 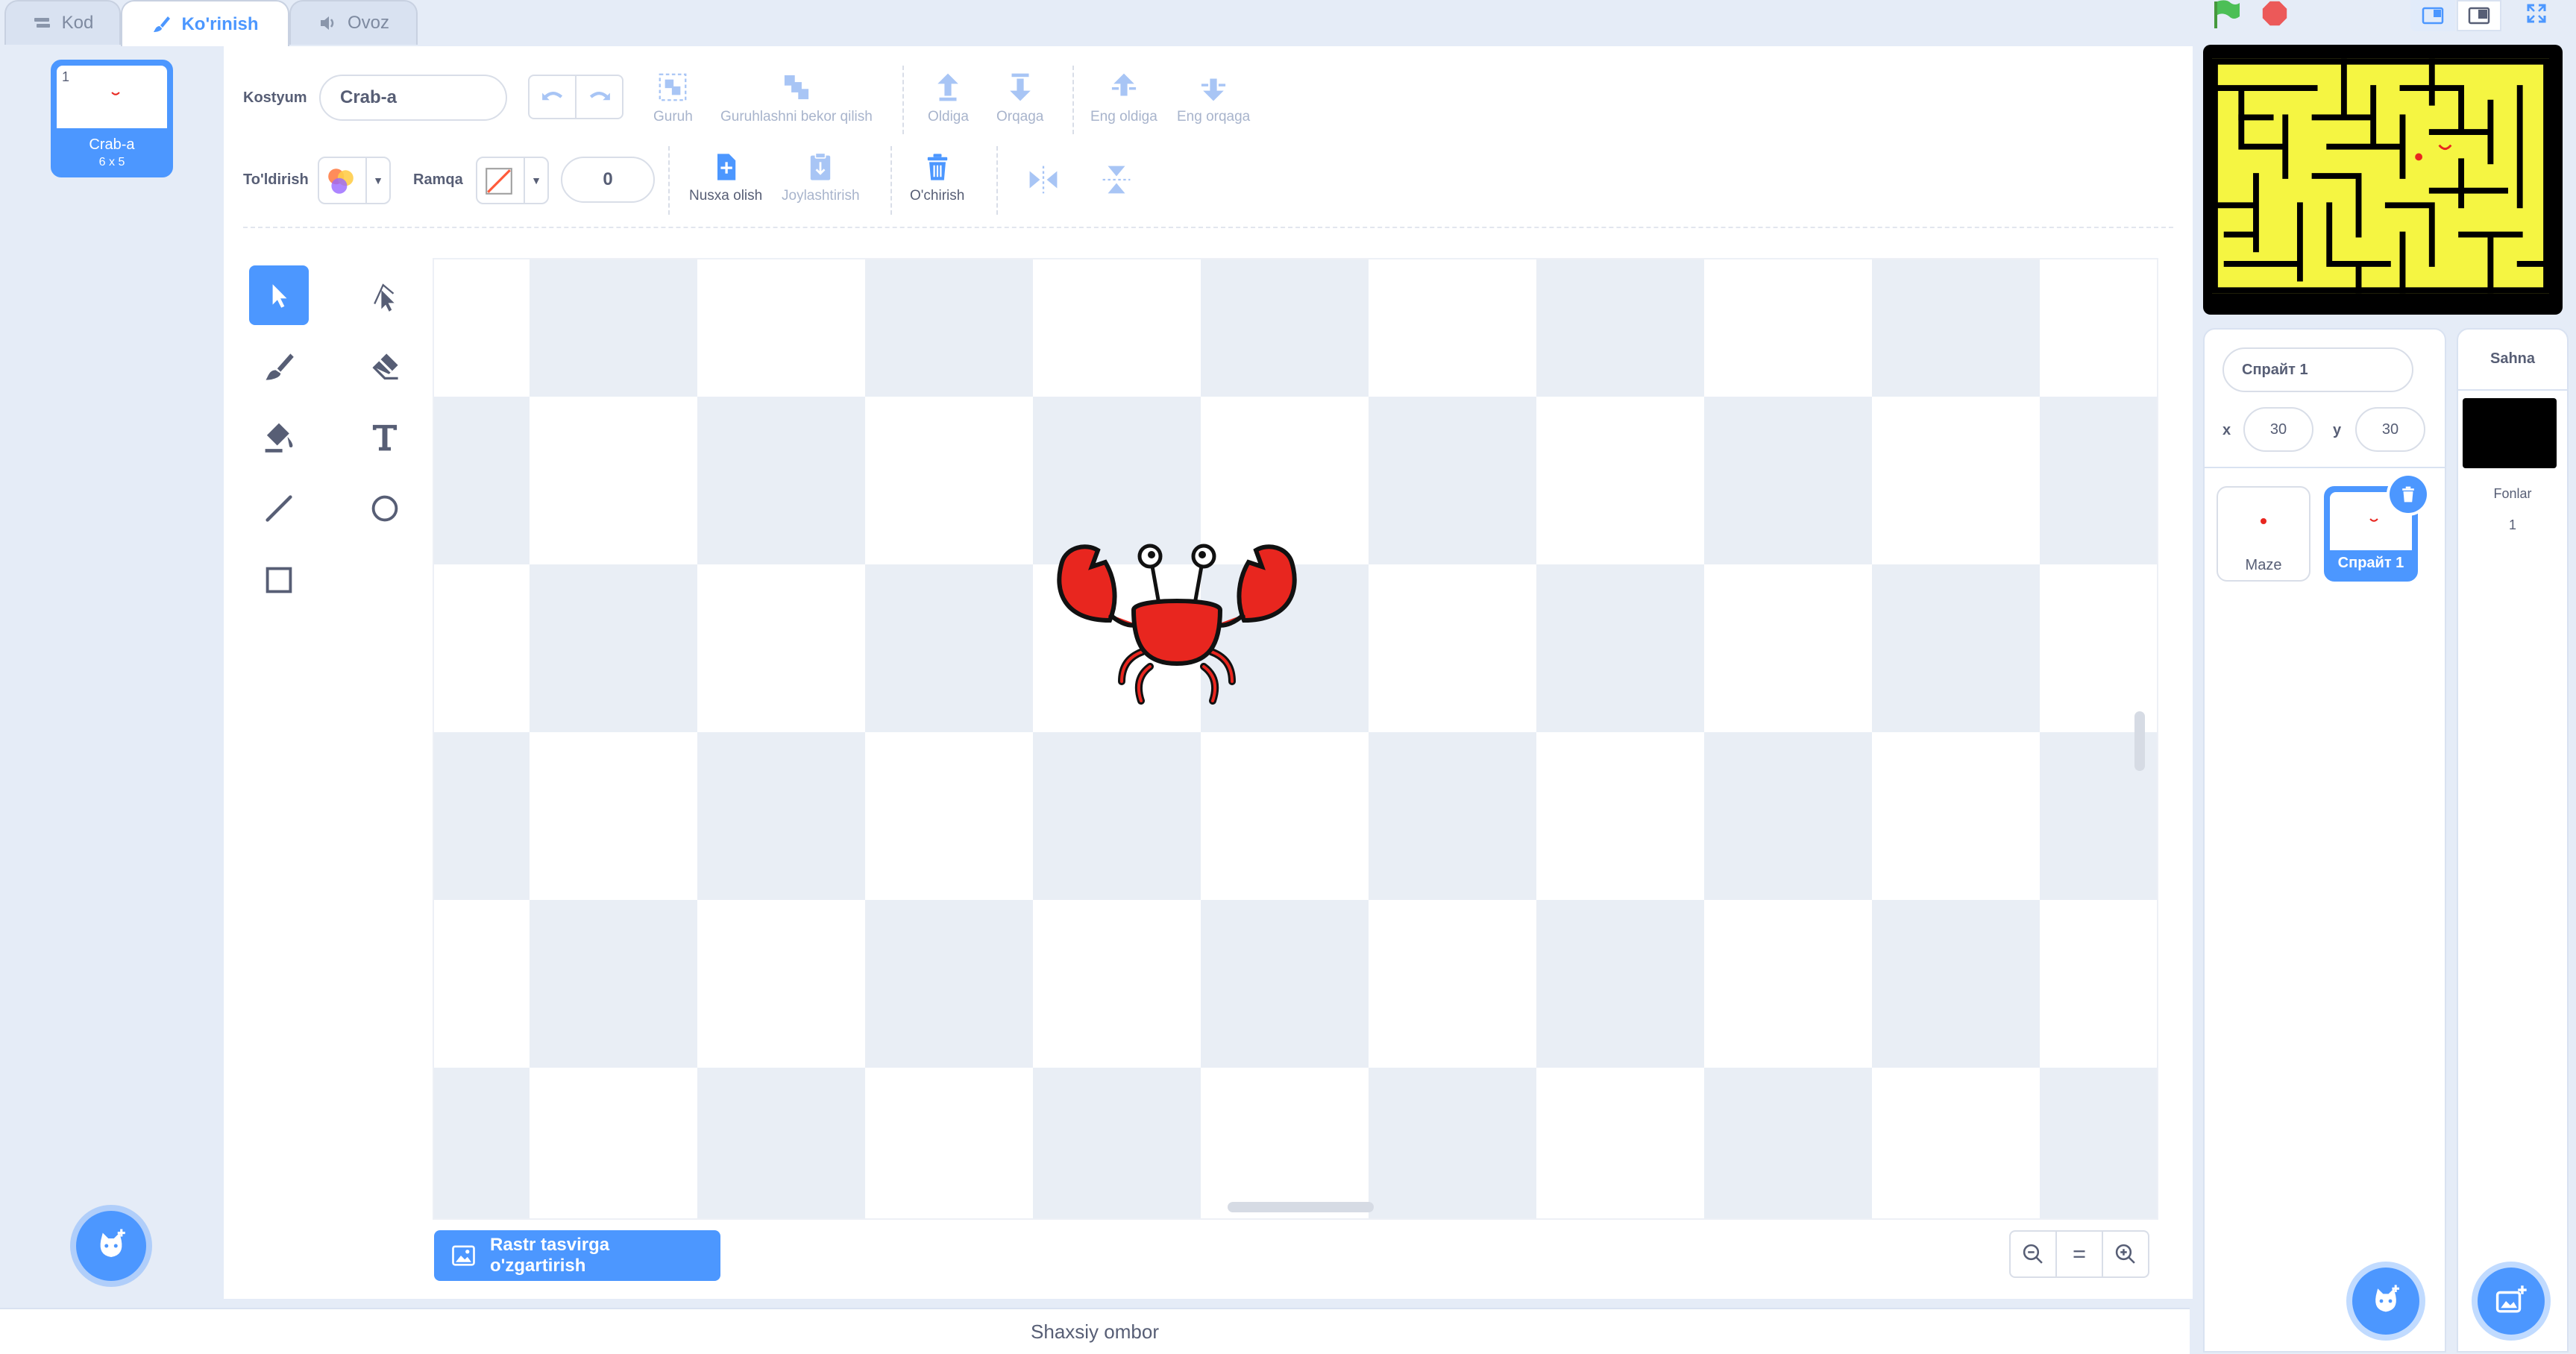 I want to click on select-tool, so click(x=279, y=295).